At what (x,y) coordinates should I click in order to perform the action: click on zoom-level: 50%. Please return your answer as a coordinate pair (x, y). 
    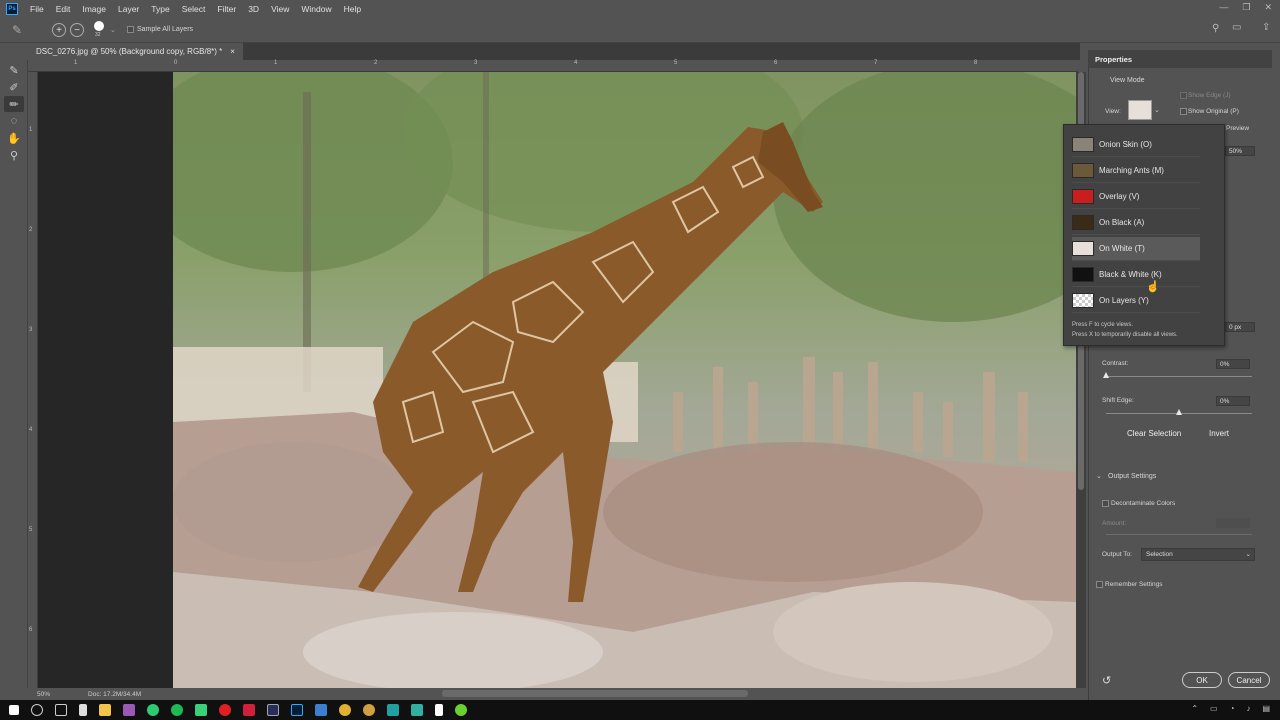
    Looking at the image, I should click on (43, 694).